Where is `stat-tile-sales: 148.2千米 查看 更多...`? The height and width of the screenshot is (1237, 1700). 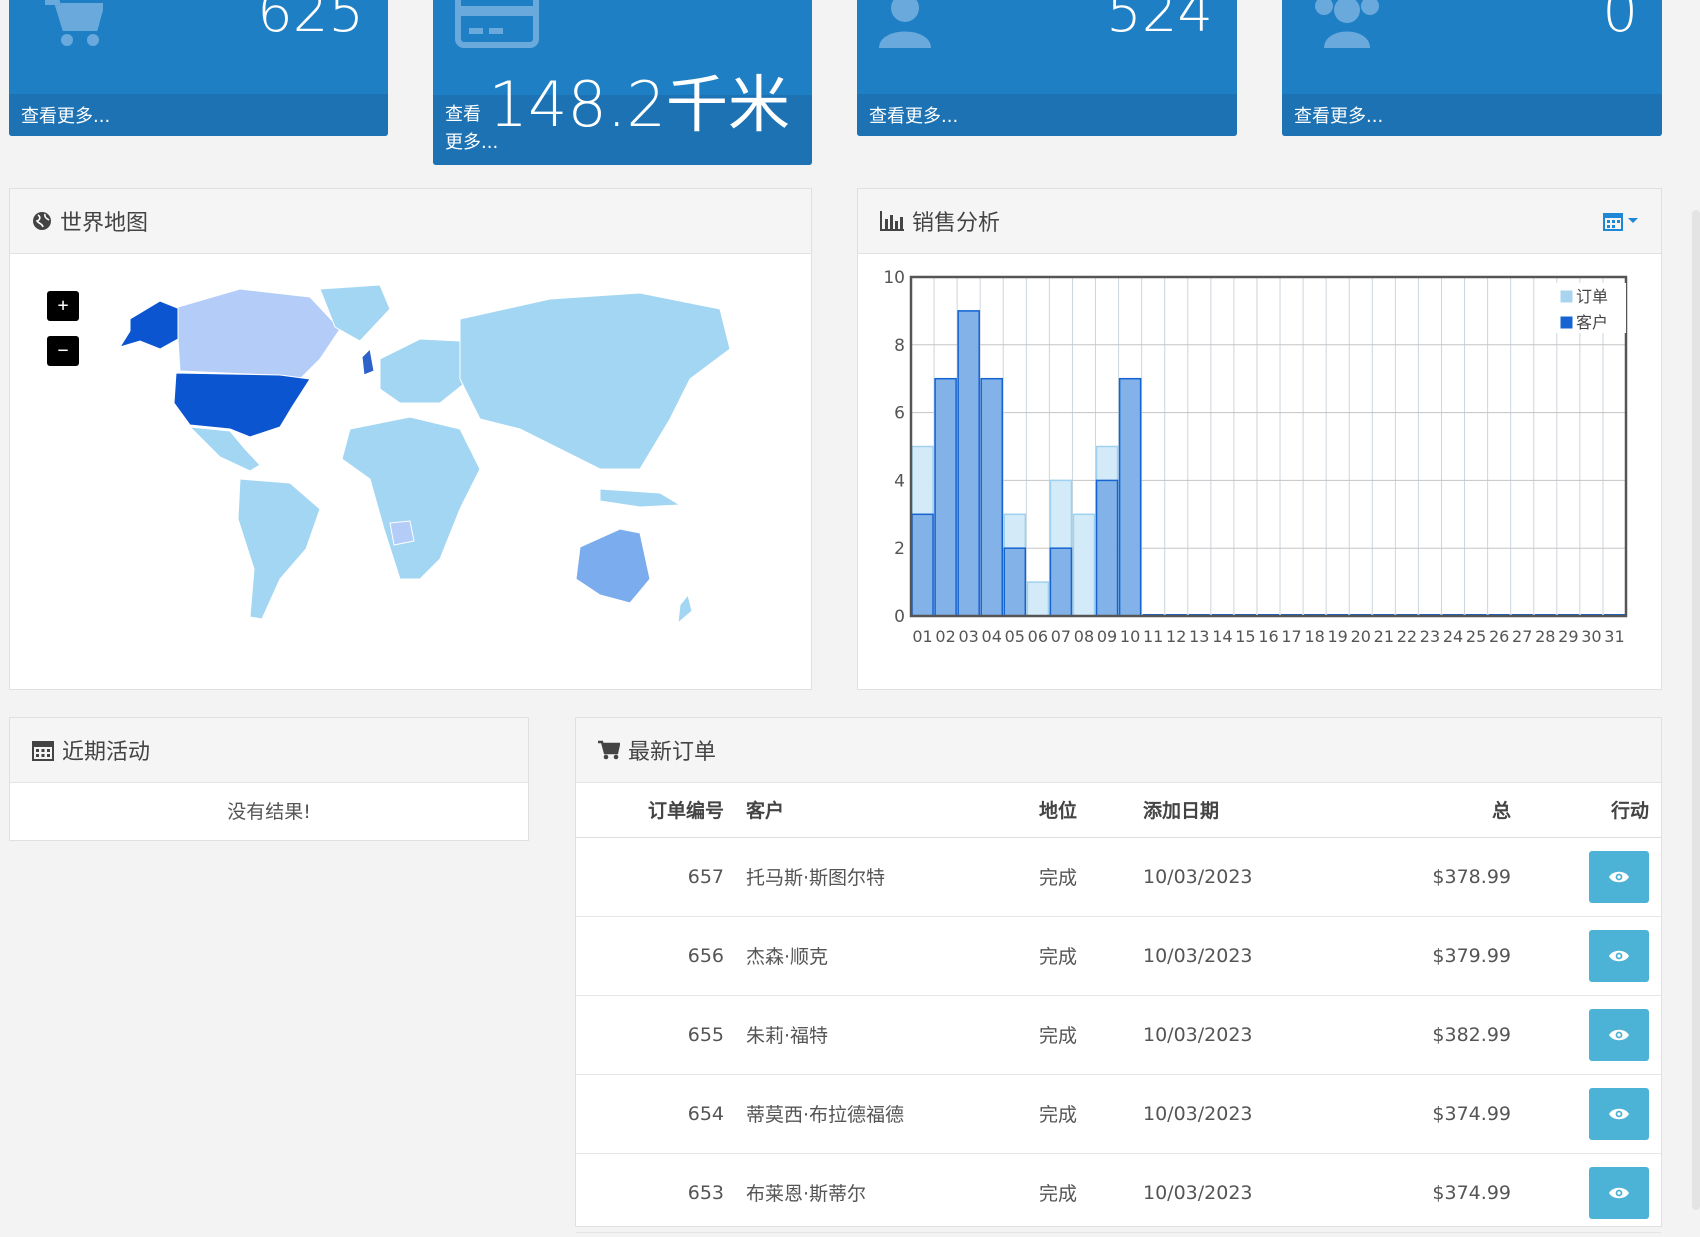 stat-tile-sales: 148.2千米 查看 更多... is located at coordinates (622, 82).